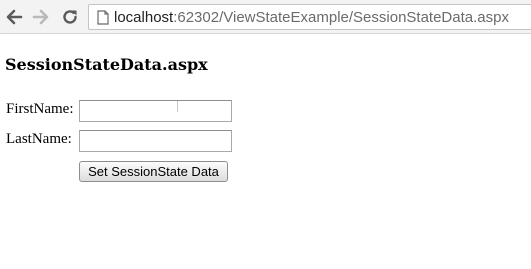  Describe the element at coordinates (40, 109) in the screenshot. I see `first-name-label: FirstName:` at that location.